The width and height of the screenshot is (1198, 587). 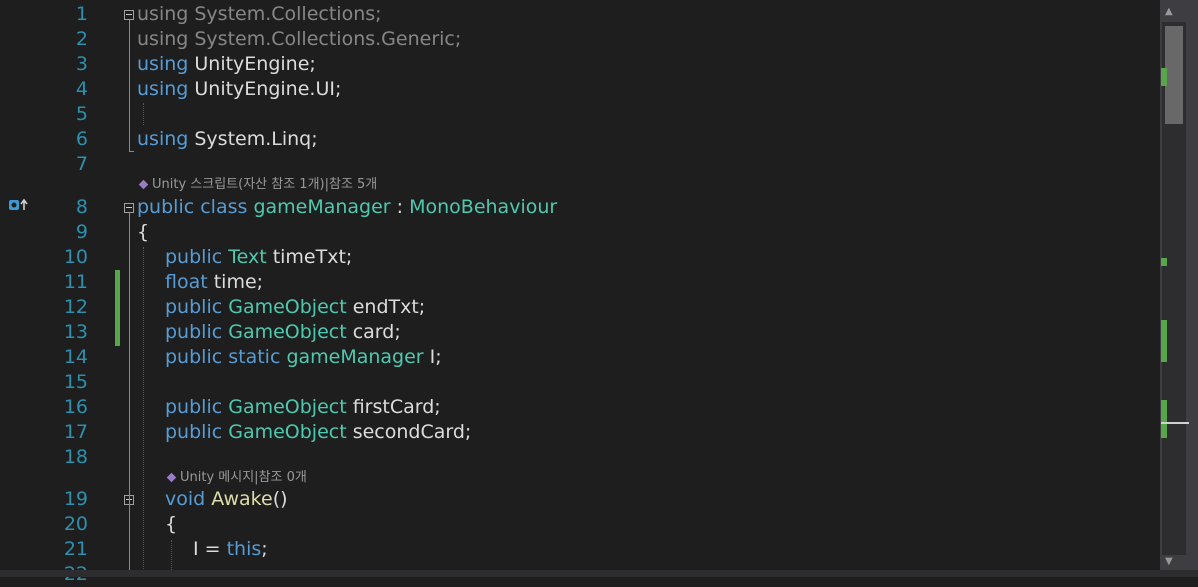 I want to click on line-number: 10, so click(x=75, y=257).